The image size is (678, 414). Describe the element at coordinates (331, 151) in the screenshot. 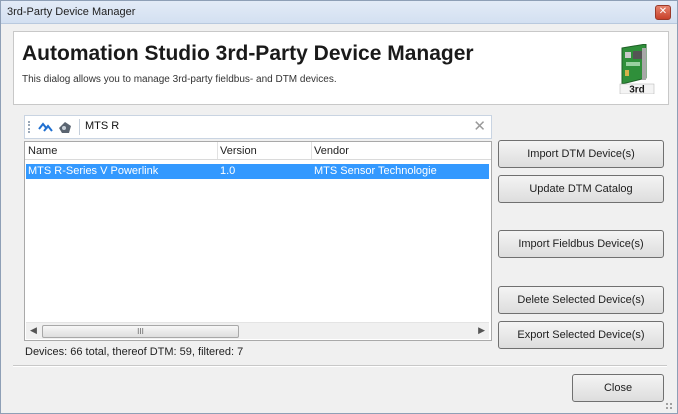

I see `column-header-vendor: Vendor` at that location.